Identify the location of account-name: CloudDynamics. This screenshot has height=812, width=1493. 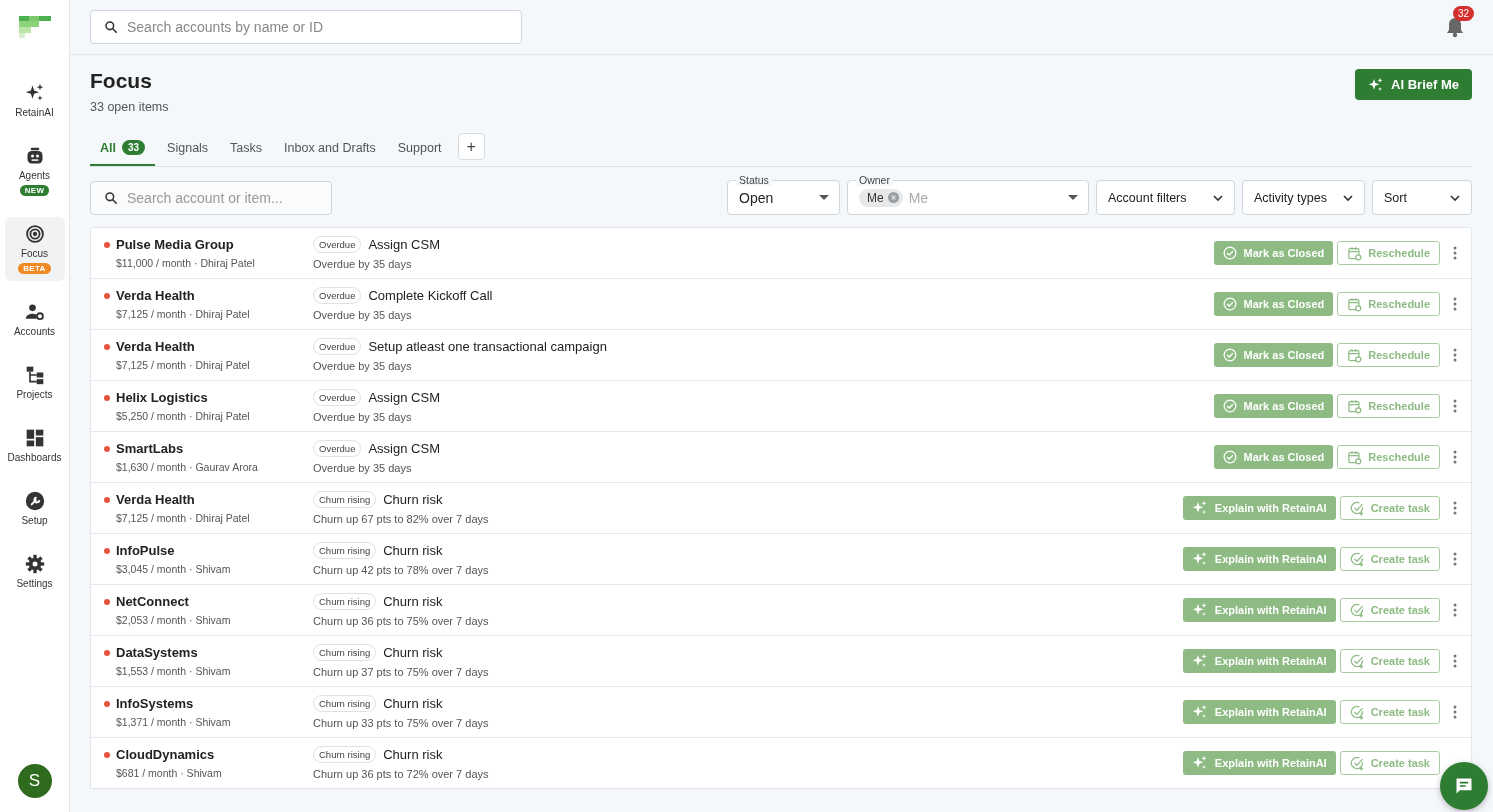
(165, 754).